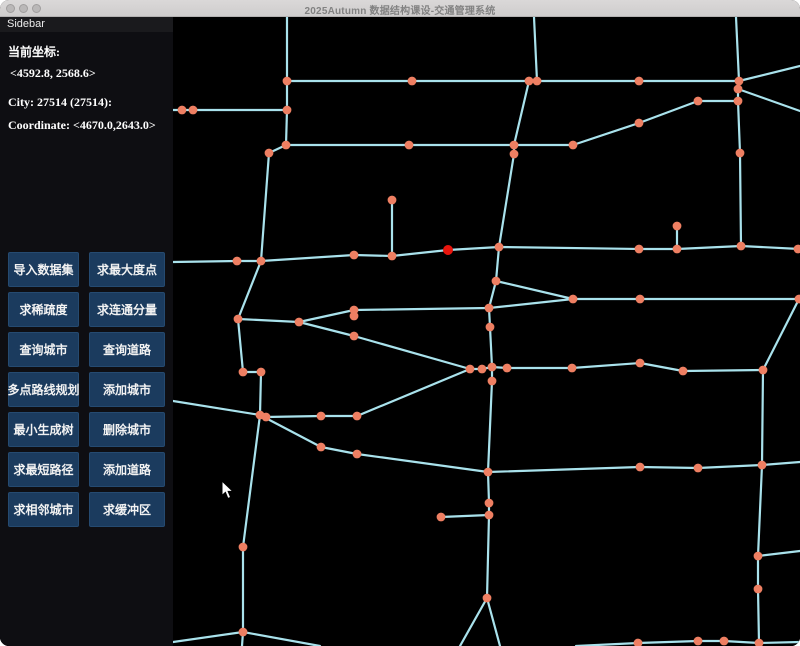  Describe the element at coordinates (43, 469) in the screenshot. I see `shortest-path-button: 求最短路径` at that location.